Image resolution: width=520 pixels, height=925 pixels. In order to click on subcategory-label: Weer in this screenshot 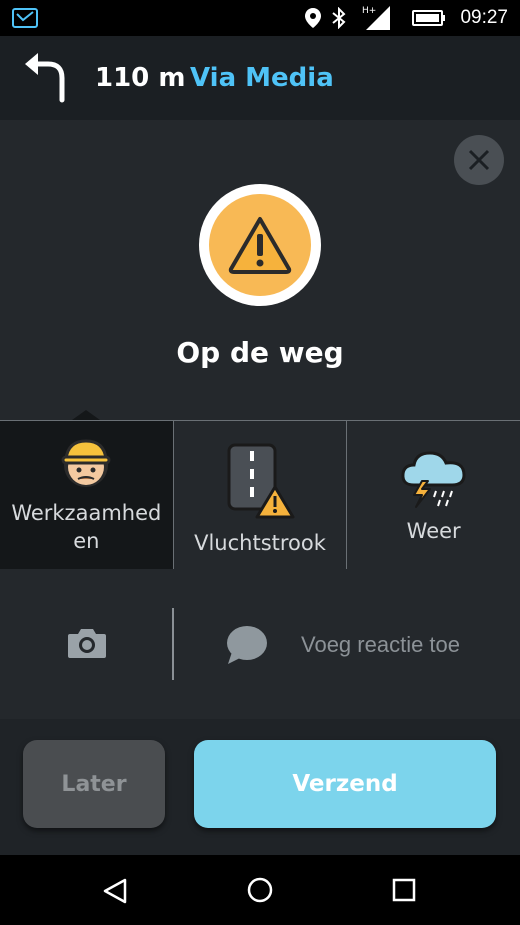, I will do `click(433, 531)`.